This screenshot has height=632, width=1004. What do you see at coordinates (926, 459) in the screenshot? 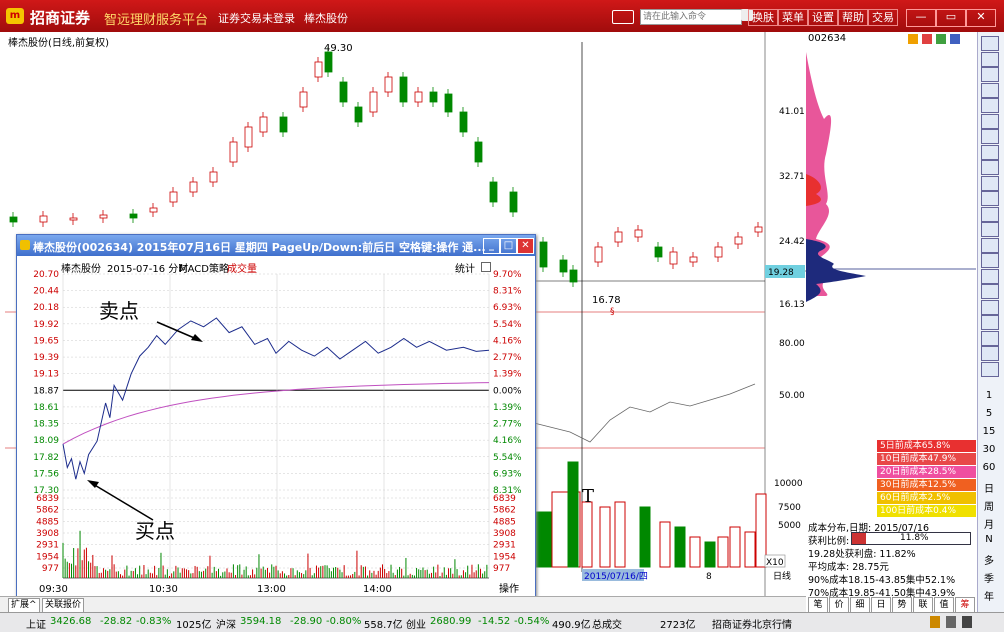
I see `cost-legend-item: 10日前成本47.9%` at bounding box center [926, 459].